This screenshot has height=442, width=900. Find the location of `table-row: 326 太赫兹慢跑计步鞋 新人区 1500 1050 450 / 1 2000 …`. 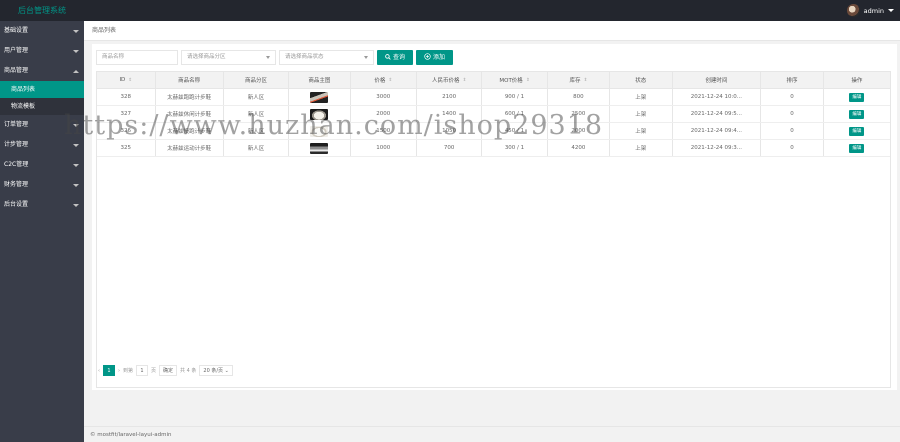

table-row: 326 太赫兹慢跑计步鞋 新人区 1500 1050 450 / 1 2000 … is located at coordinates (493, 131).